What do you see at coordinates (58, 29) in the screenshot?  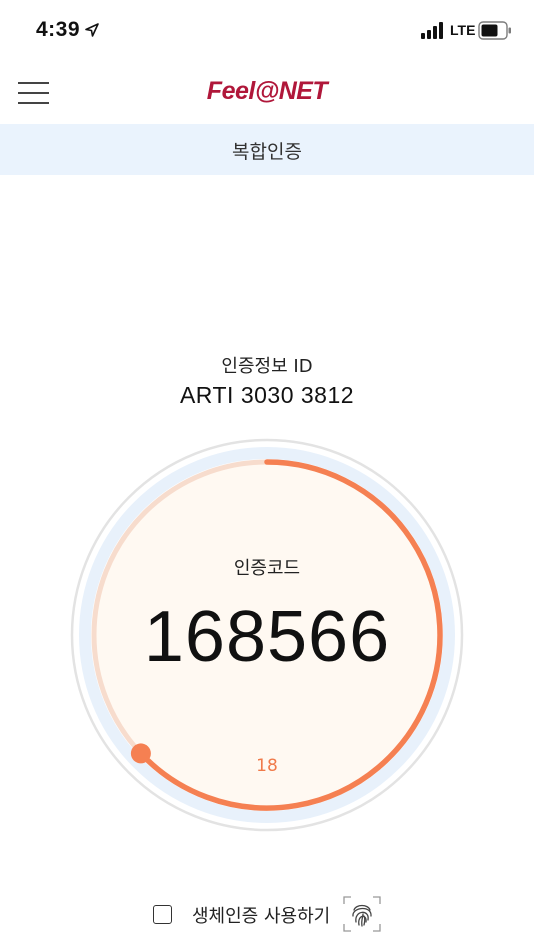 I see `status-time: 4:39` at bounding box center [58, 29].